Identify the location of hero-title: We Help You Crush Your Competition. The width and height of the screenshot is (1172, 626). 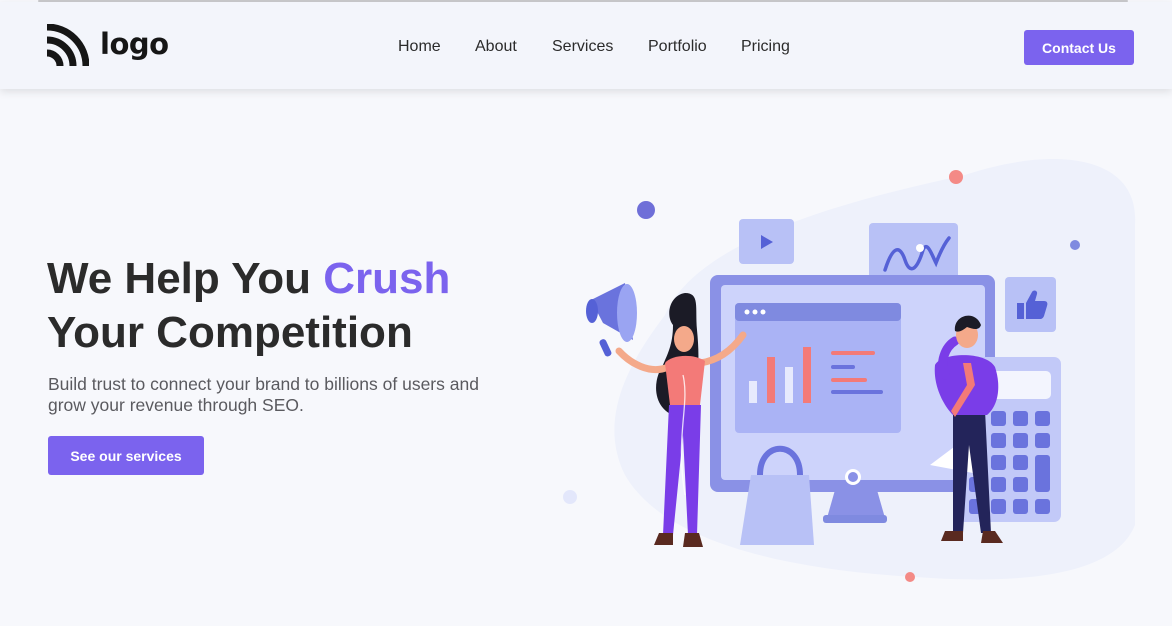
(287, 306).